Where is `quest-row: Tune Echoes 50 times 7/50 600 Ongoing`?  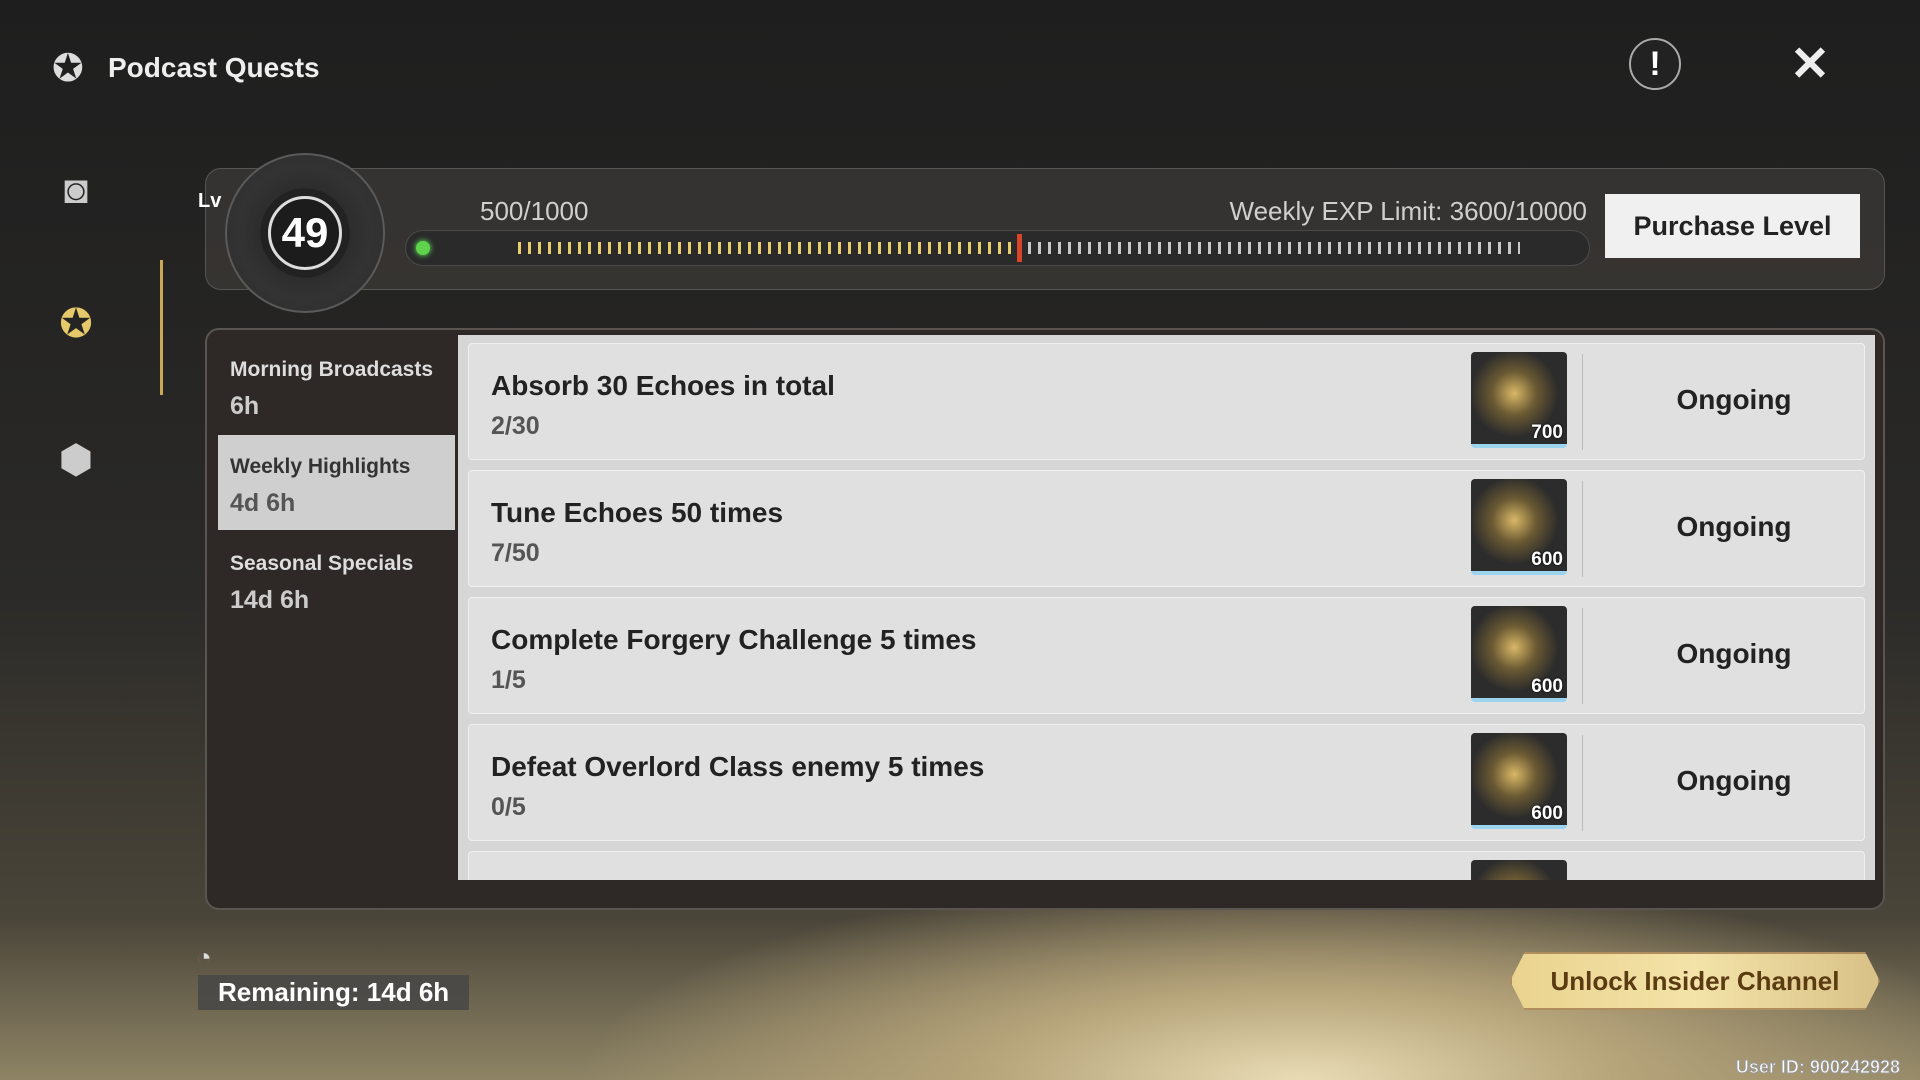 quest-row: Tune Echoes 50 times 7/50 600 Ongoing is located at coordinates (1166, 528).